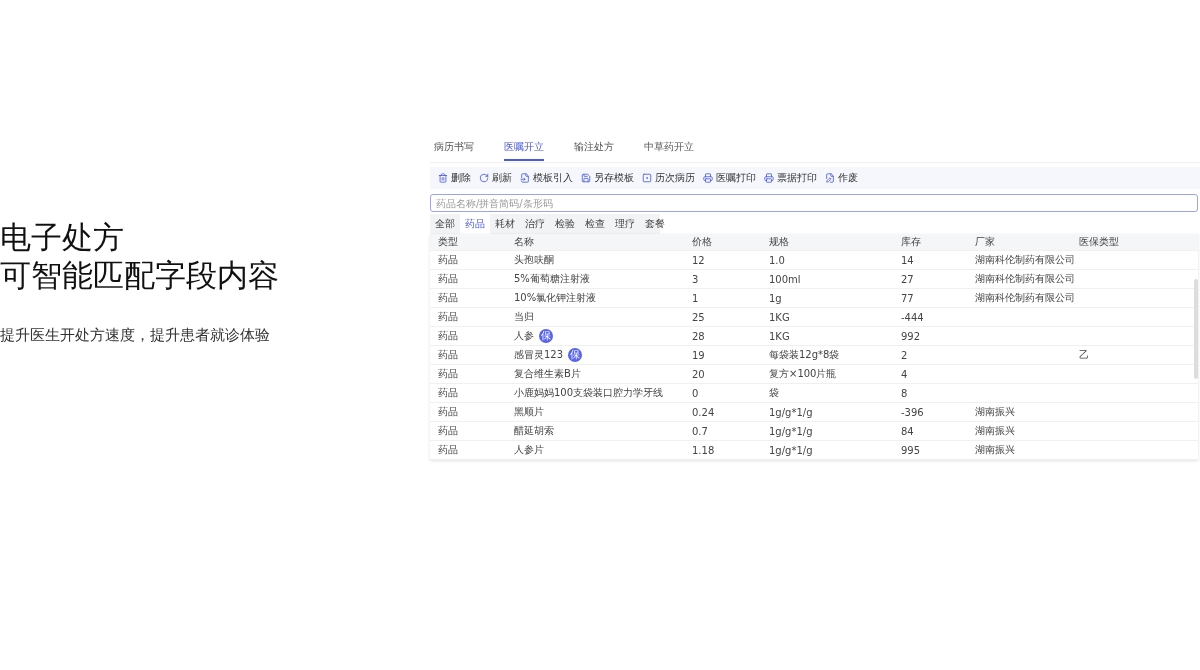  Describe the element at coordinates (135, 335) in the screenshot. I see `subtitle: 提升医生开处方速度，提升患者就诊体验` at that location.